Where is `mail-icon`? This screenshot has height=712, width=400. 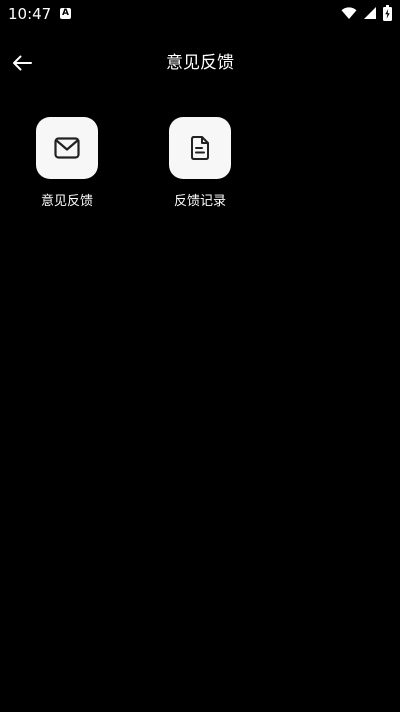
mail-icon is located at coordinates (67, 148).